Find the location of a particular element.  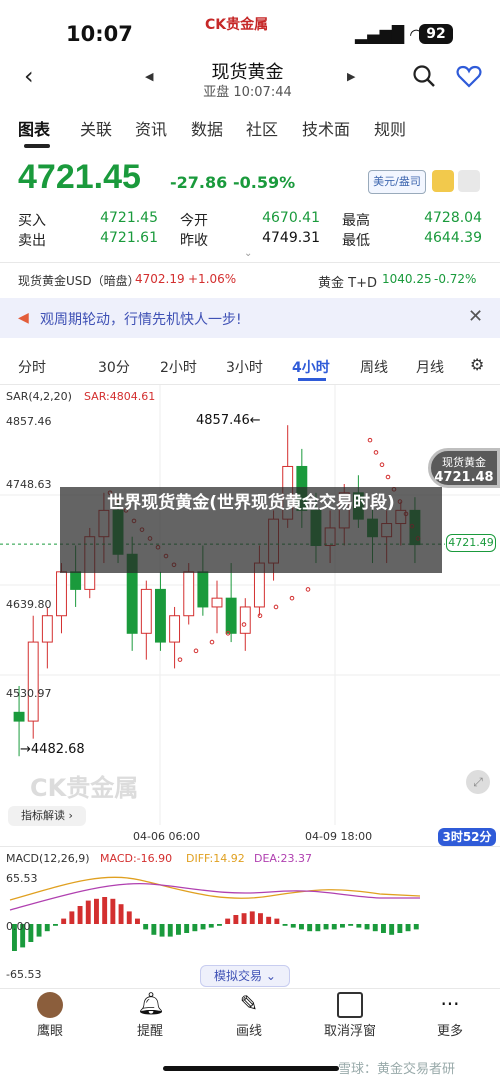

period-week: 周线 is located at coordinates (374, 367).